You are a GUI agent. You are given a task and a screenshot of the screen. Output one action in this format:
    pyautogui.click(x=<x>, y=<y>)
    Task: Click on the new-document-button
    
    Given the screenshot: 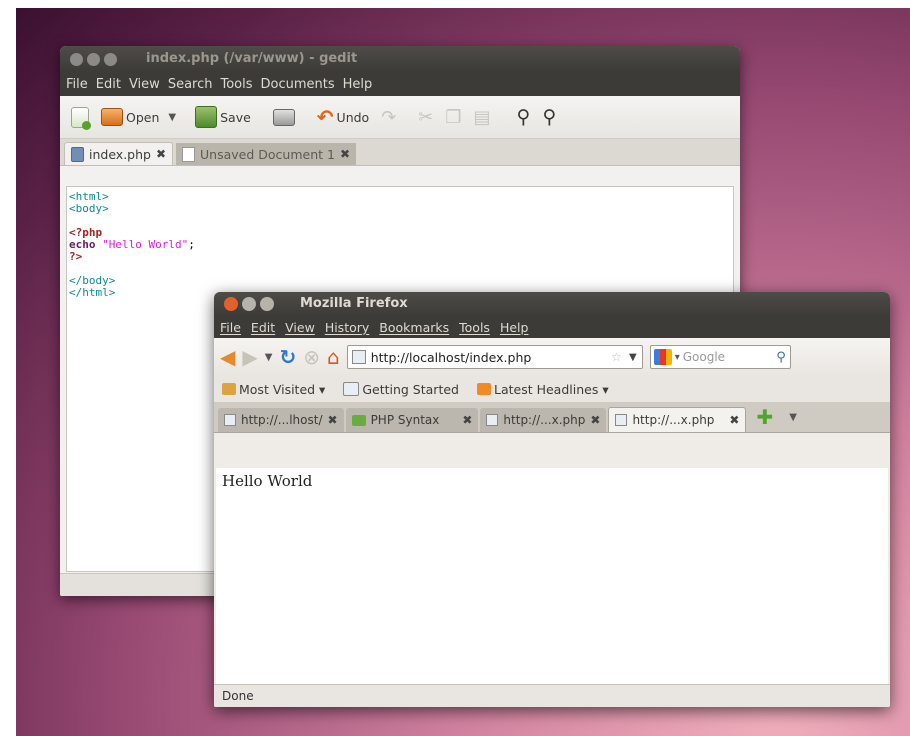 What is the action you would take?
    pyautogui.click(x=80, y=117)
    